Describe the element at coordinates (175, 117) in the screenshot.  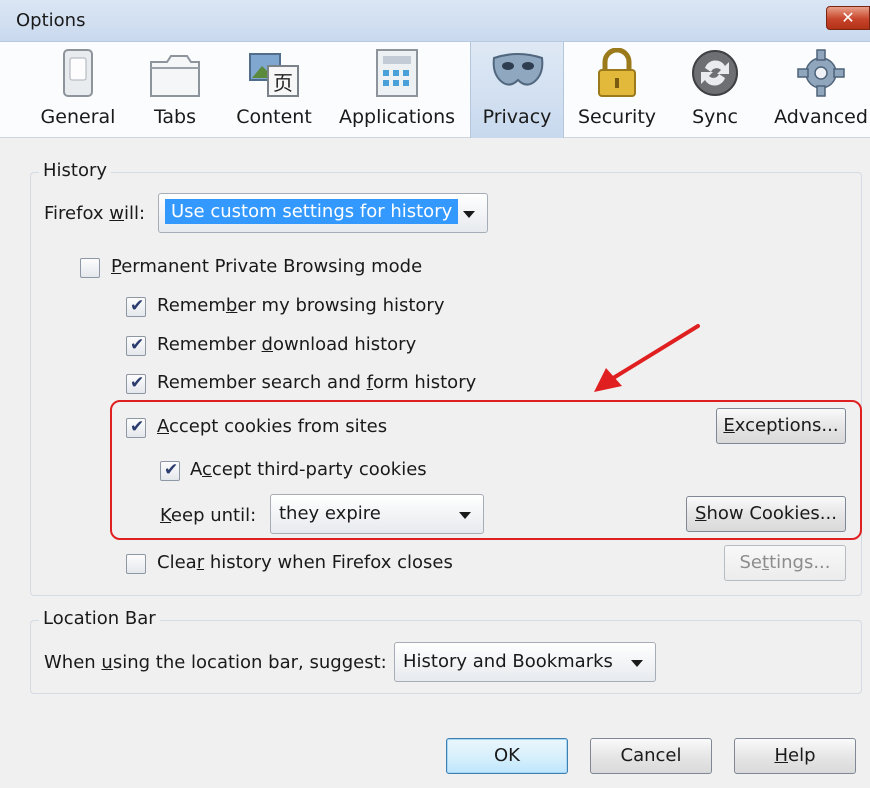
I see `tab-tabs-label: Tabs` at that location.